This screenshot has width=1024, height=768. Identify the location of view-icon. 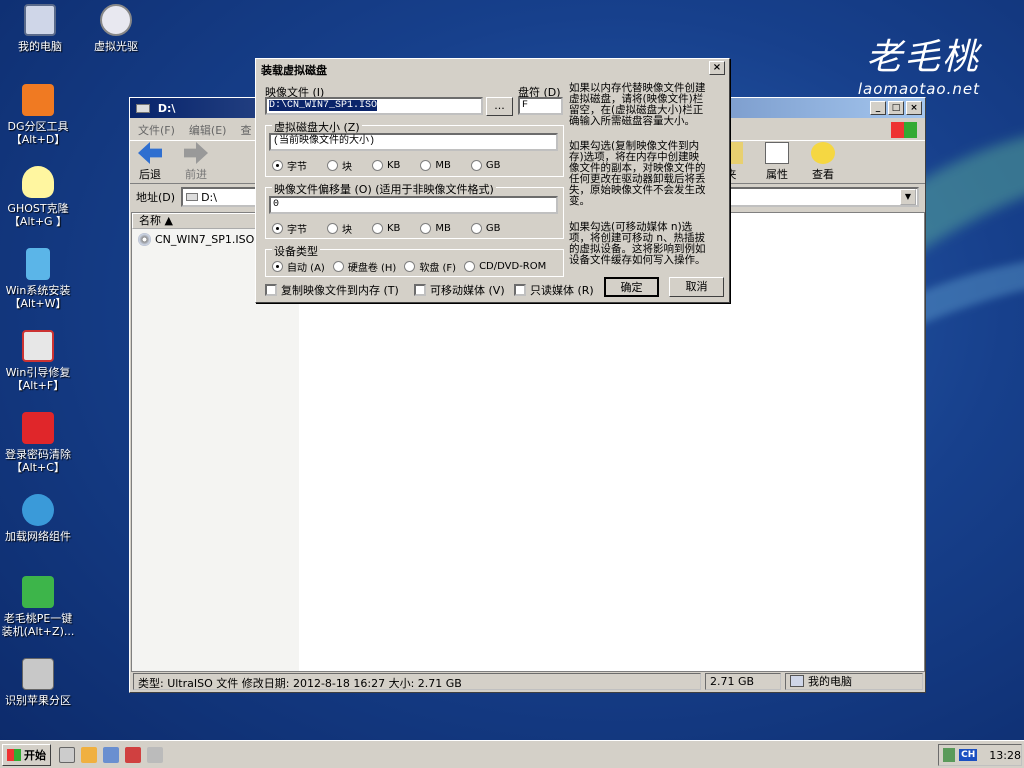
(823, 153).